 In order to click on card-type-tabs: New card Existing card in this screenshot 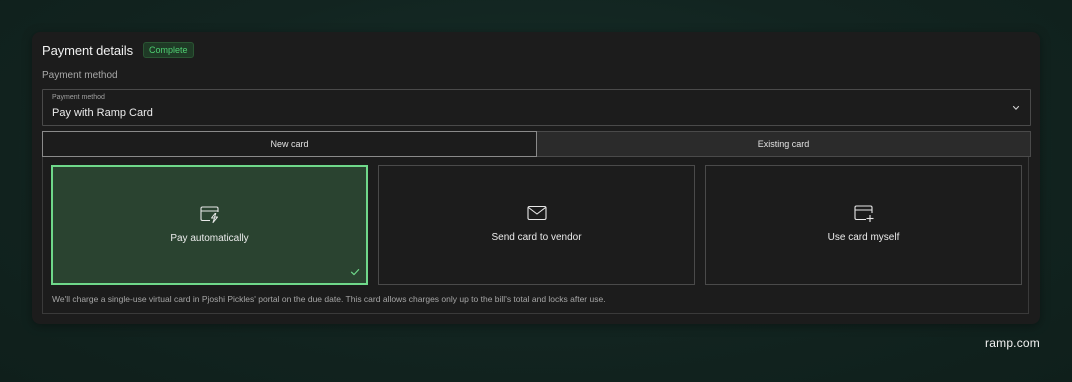, I will do `click(536, 144)`.